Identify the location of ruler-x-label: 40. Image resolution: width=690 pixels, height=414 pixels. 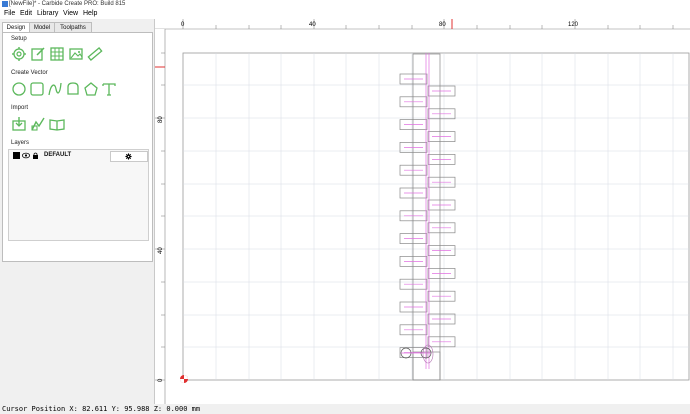
(312, 25).